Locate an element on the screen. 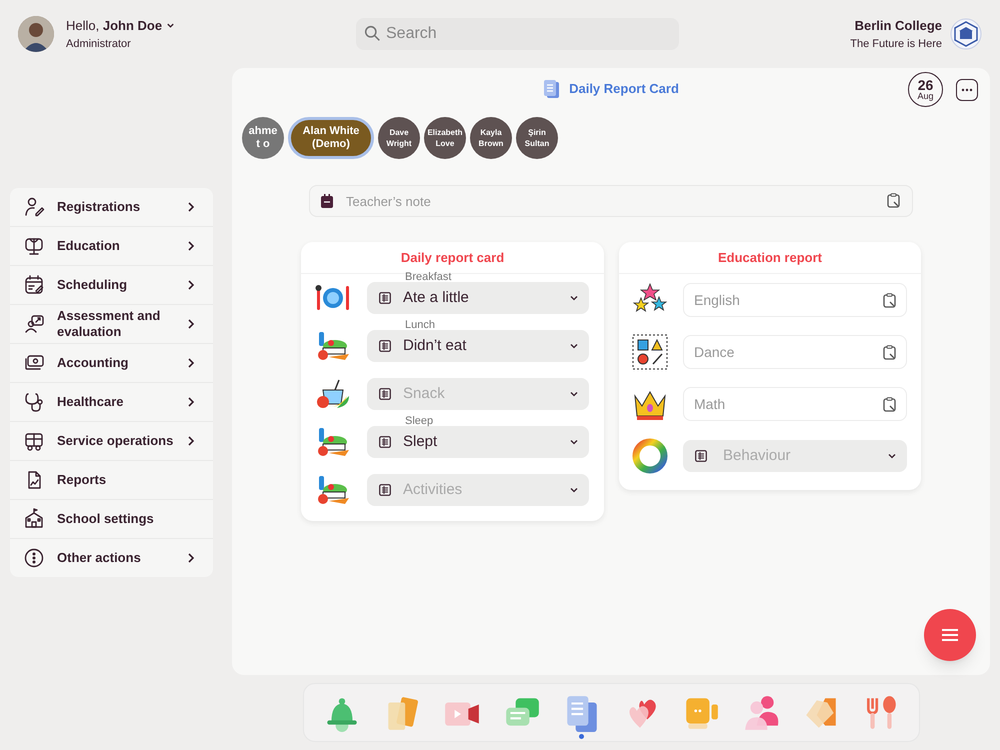 The width and height of the screenshot is (1000, 750). sidebar-item: Accounting is located at coordinates (111, 363).